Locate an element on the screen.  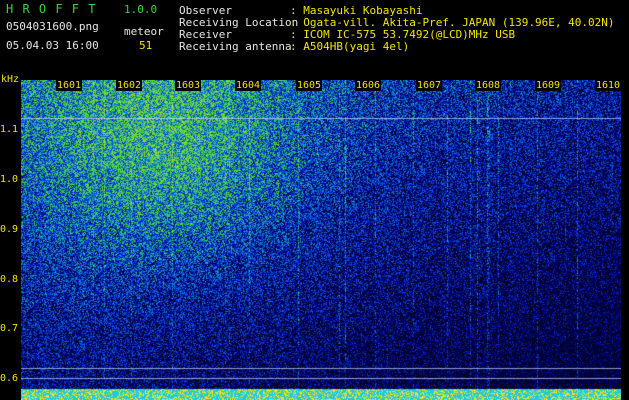
x-tick-label: 1607 is located at coordinates (429, 85).